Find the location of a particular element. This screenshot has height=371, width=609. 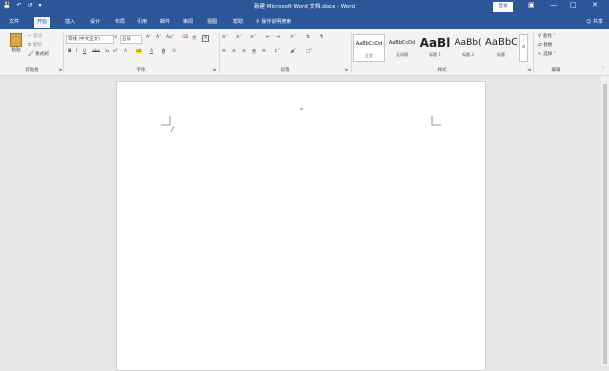

select-button: ↖ 选择 ˅ is located at coordinates (547, 54).